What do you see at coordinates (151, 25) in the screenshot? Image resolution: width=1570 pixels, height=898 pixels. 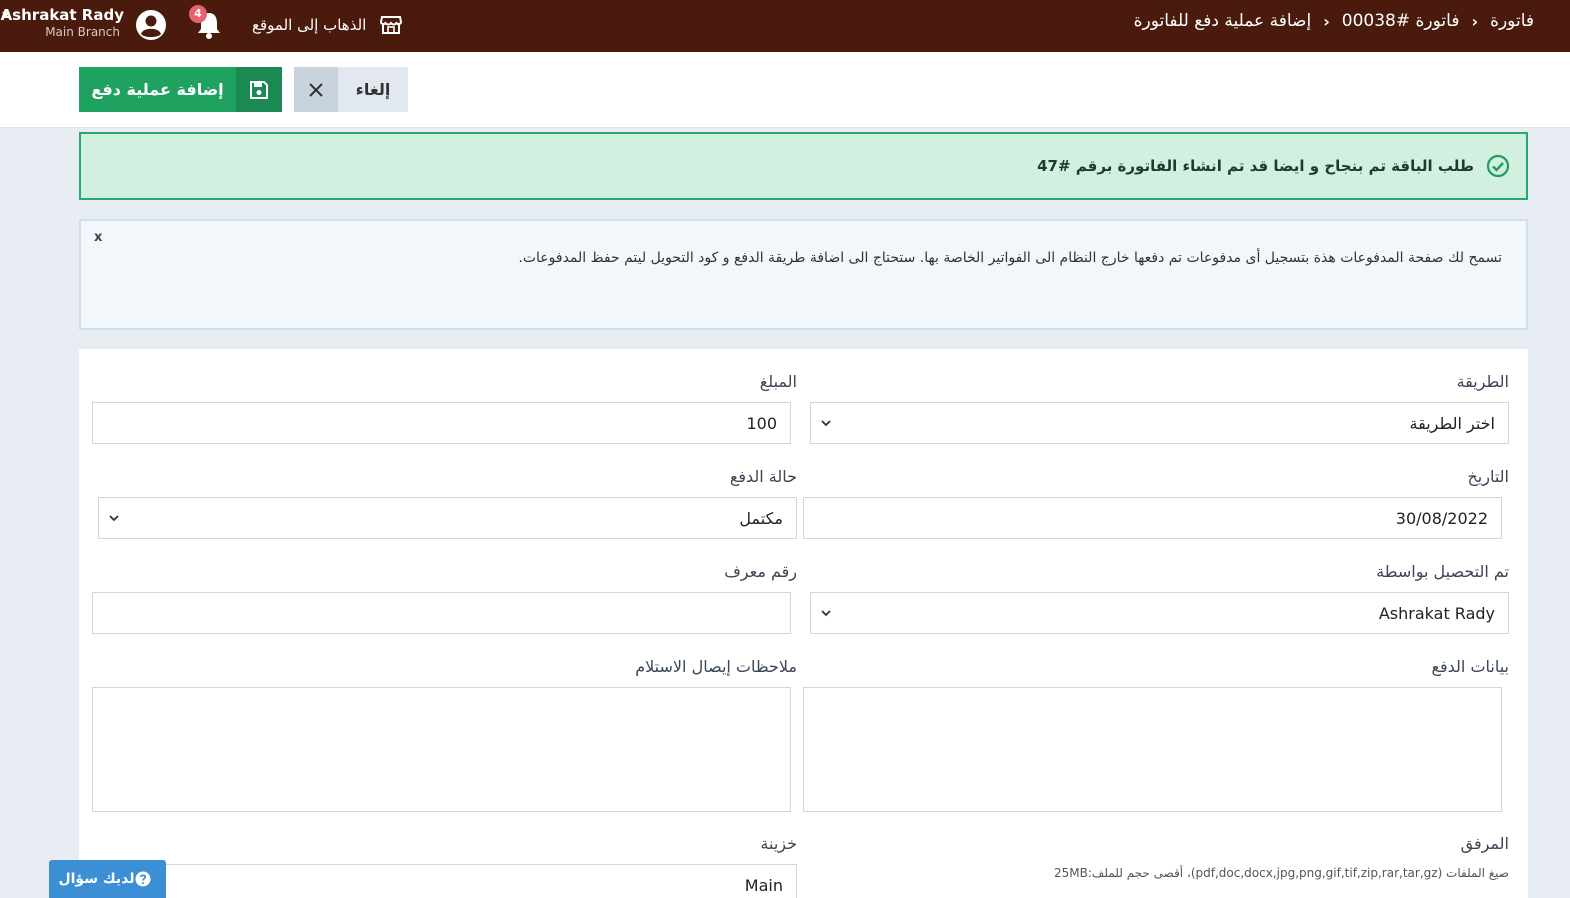 I see `user-avatar-icon` at bounding box center [151, 25].